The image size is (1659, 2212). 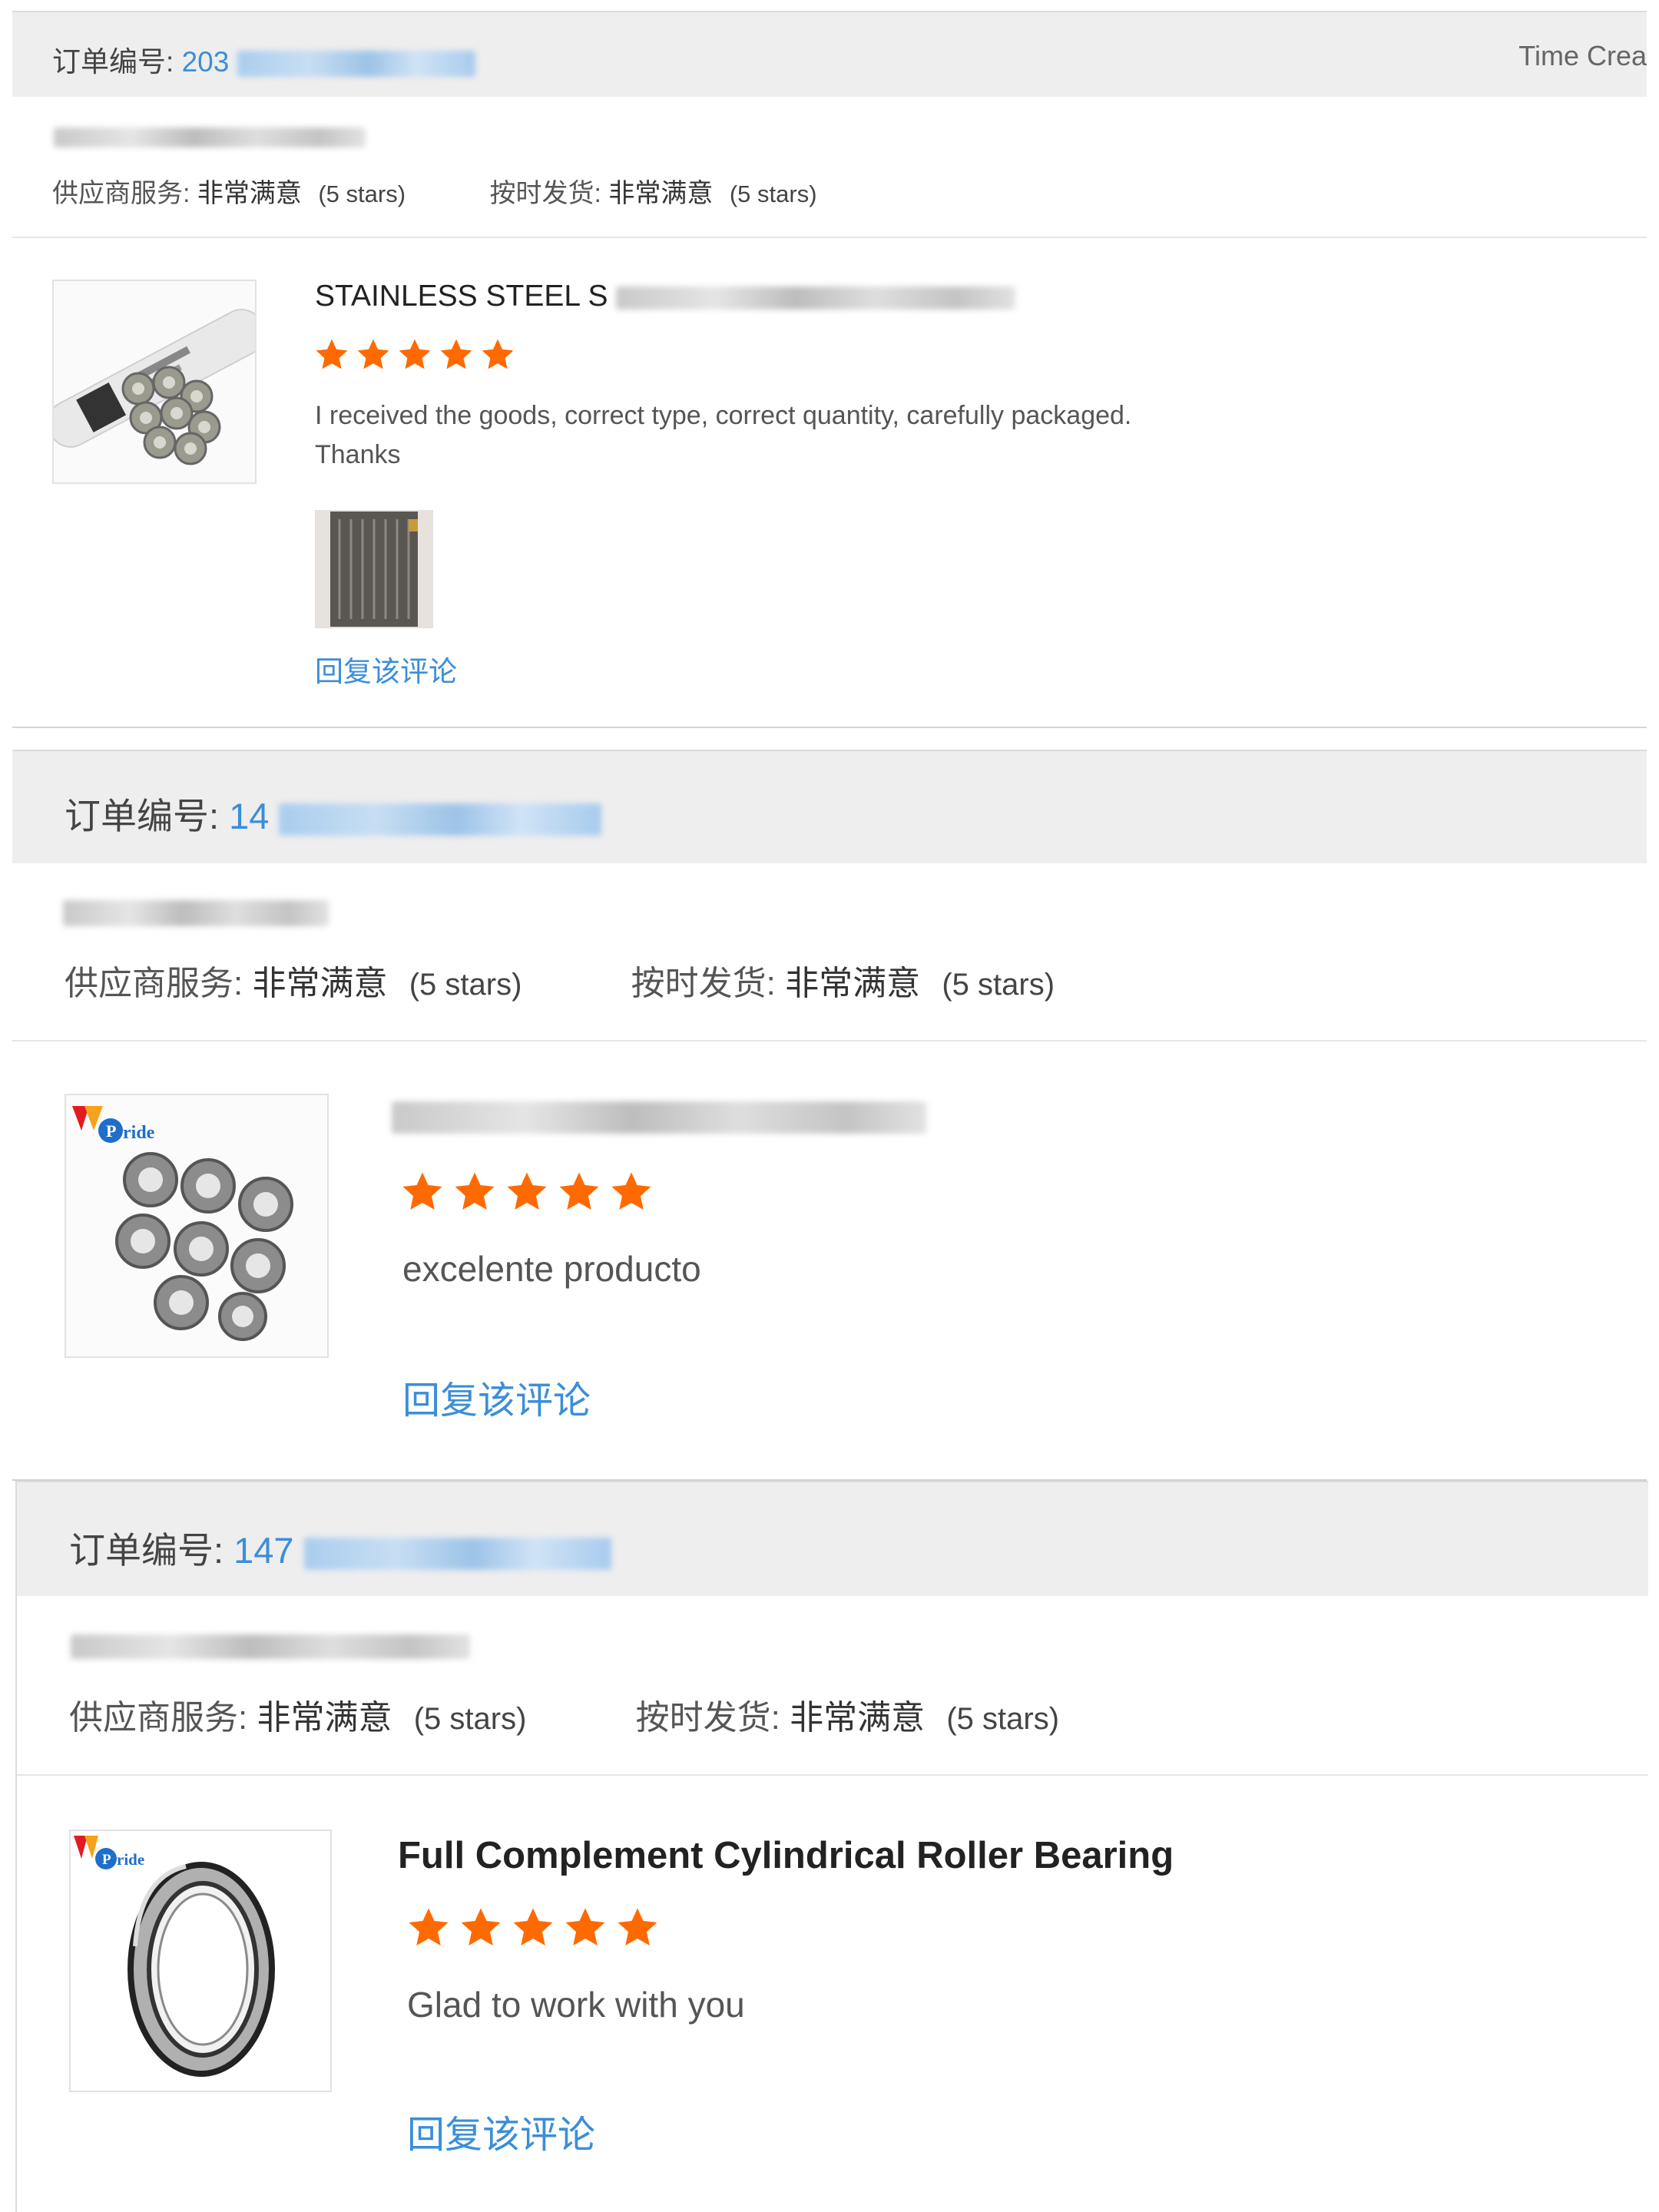 What do you see at coordinates (1583, 55) in the screenshot?
I see `time-created-label: Time Crea` at bounding box center [1583, 55].